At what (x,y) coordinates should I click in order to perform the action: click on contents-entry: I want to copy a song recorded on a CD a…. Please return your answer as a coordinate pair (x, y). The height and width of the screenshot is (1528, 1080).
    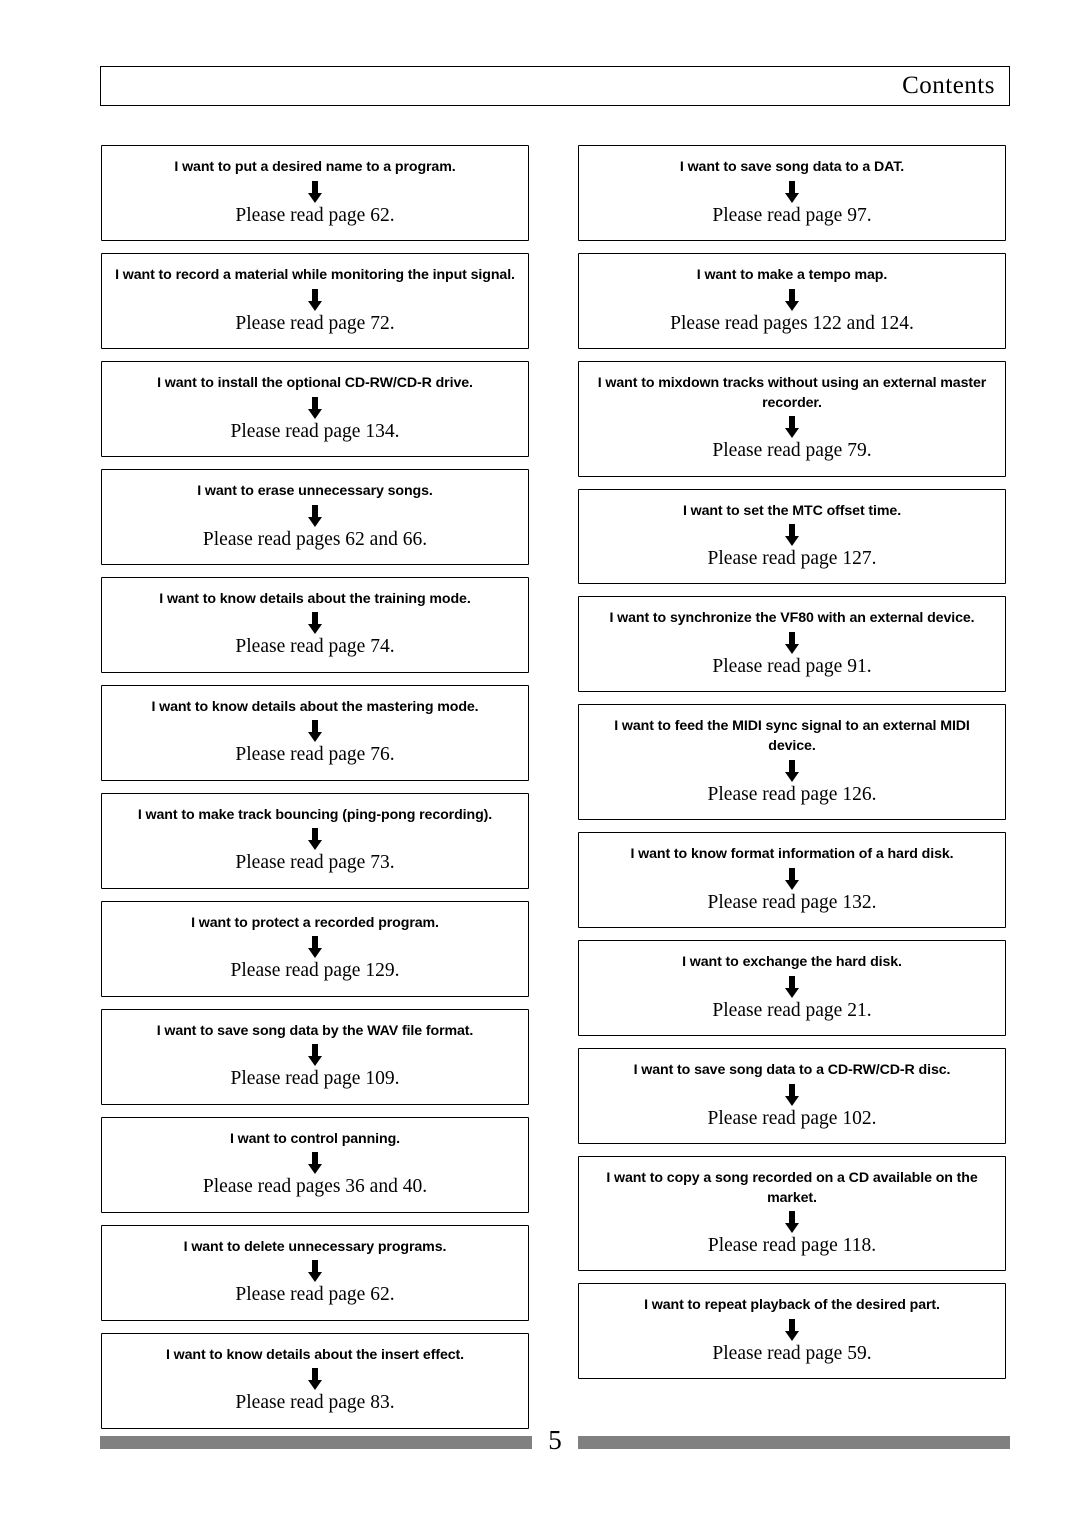
    Looking at the image, I should click on (792, 1213).